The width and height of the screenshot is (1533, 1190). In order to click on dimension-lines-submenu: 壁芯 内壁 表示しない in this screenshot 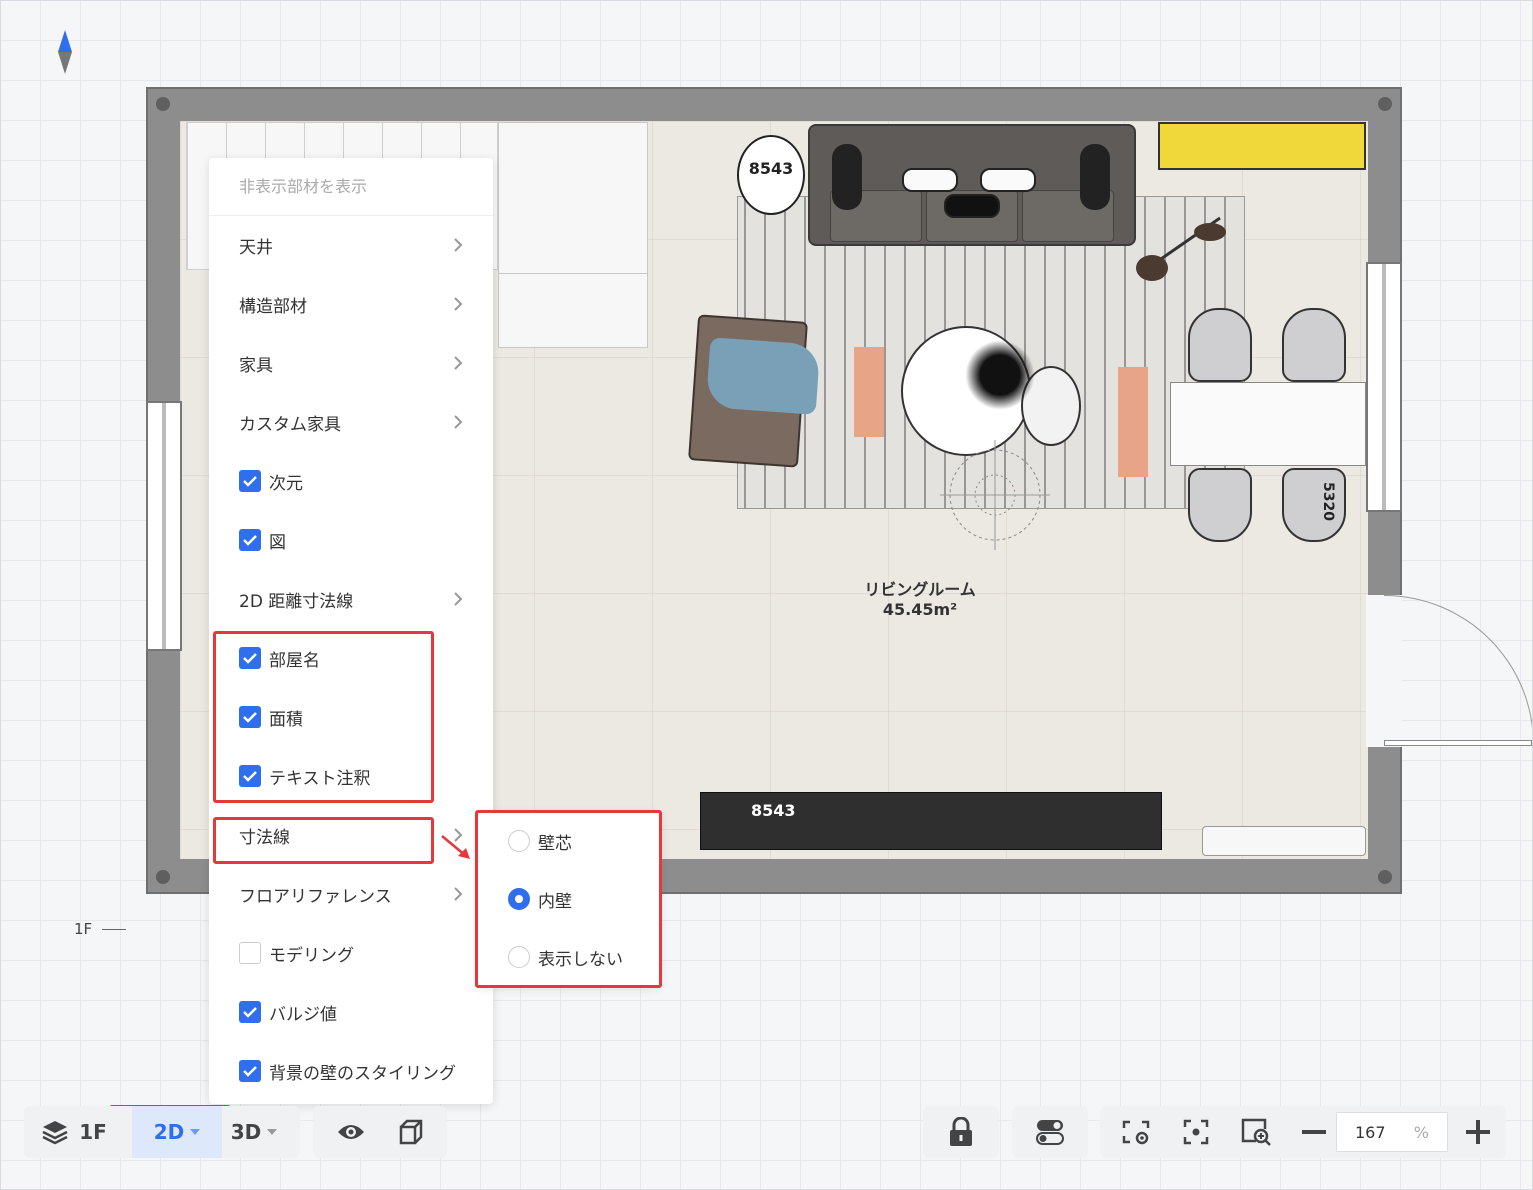, I will do `click(569, 899)`.